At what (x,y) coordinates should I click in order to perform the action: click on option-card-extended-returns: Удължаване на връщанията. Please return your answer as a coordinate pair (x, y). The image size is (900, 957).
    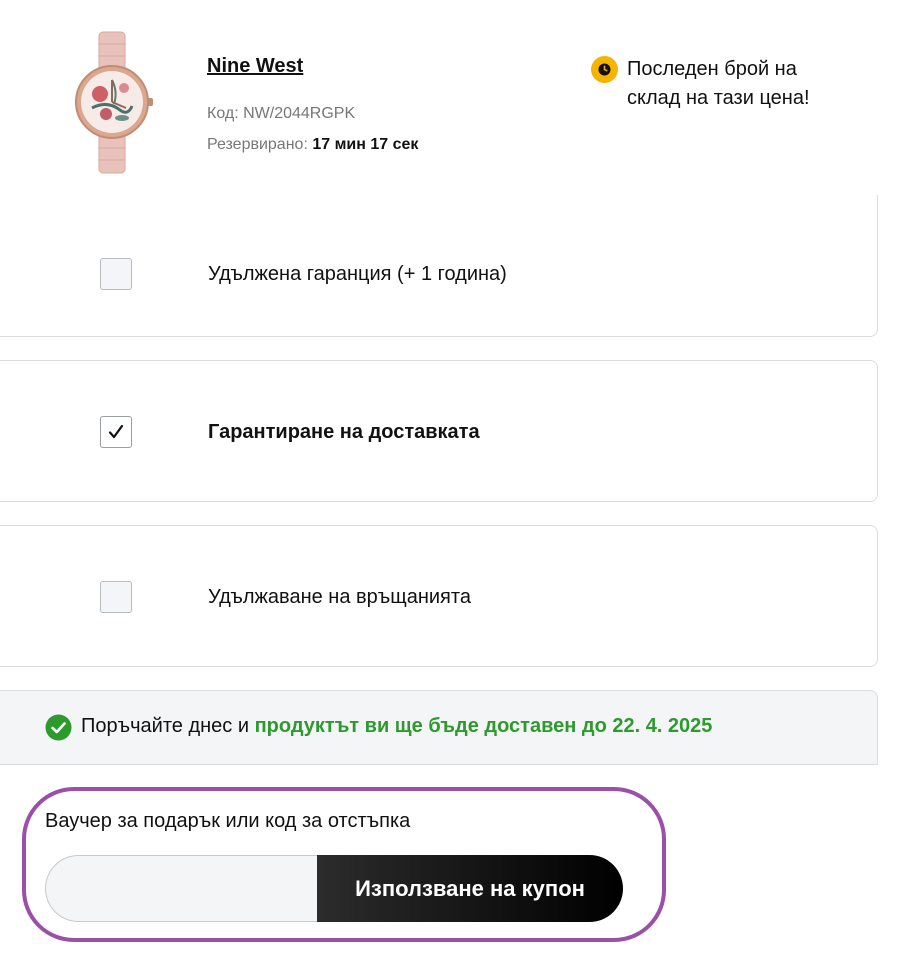
    Looking at the image, I should click on (439, 596).